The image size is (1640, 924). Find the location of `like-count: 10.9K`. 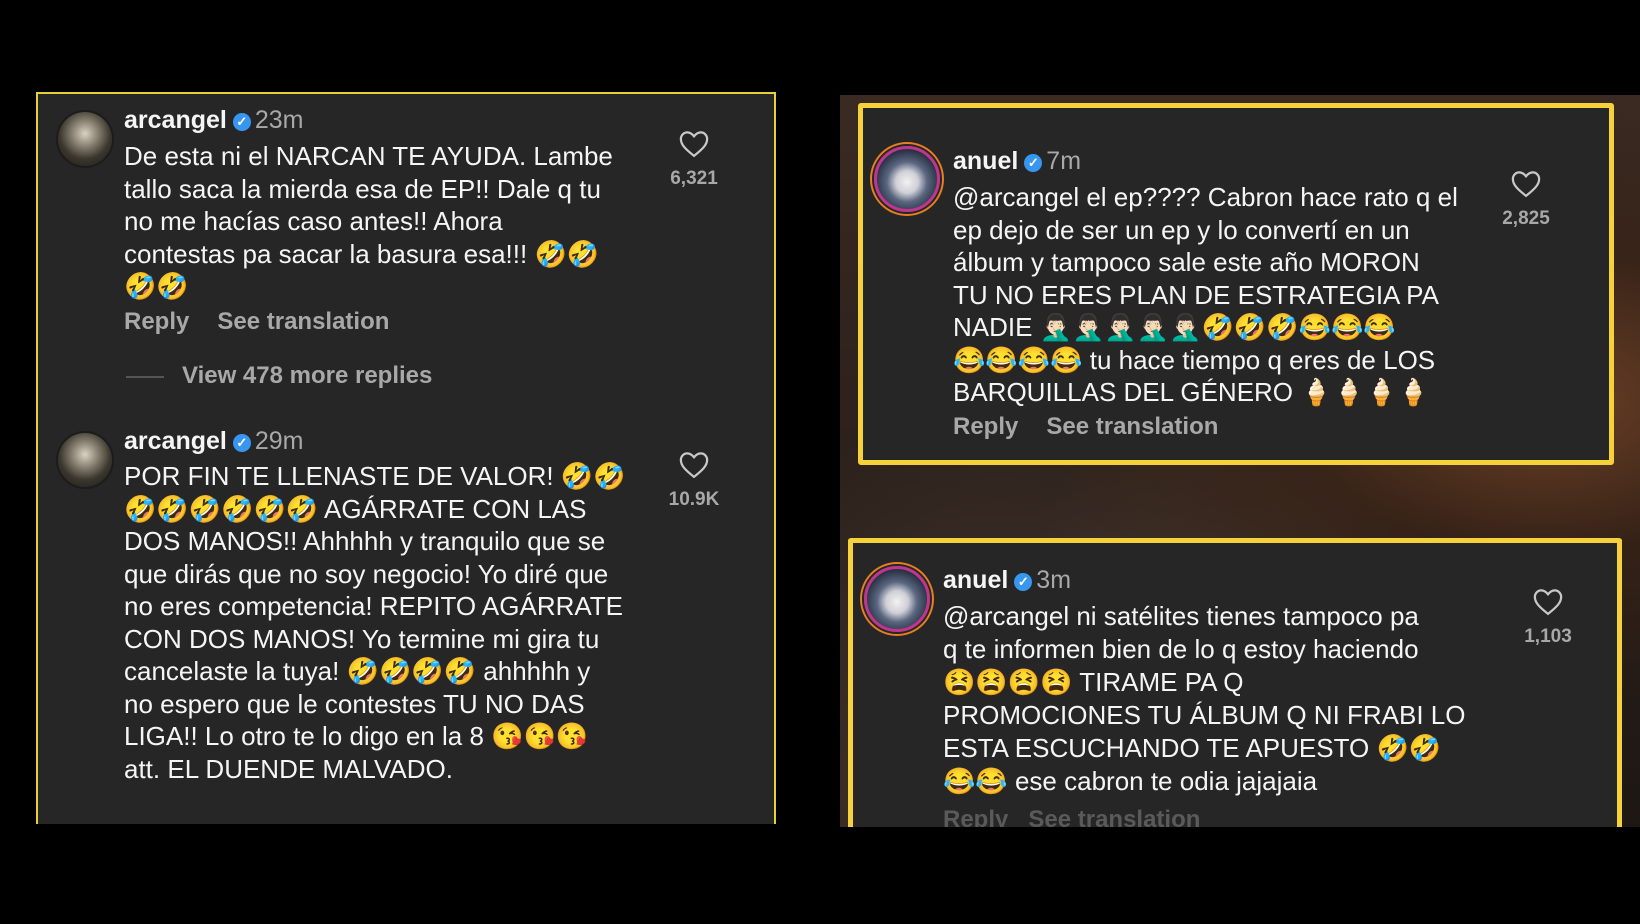

like-count: 10.9K is located at coordinates (694, 499).